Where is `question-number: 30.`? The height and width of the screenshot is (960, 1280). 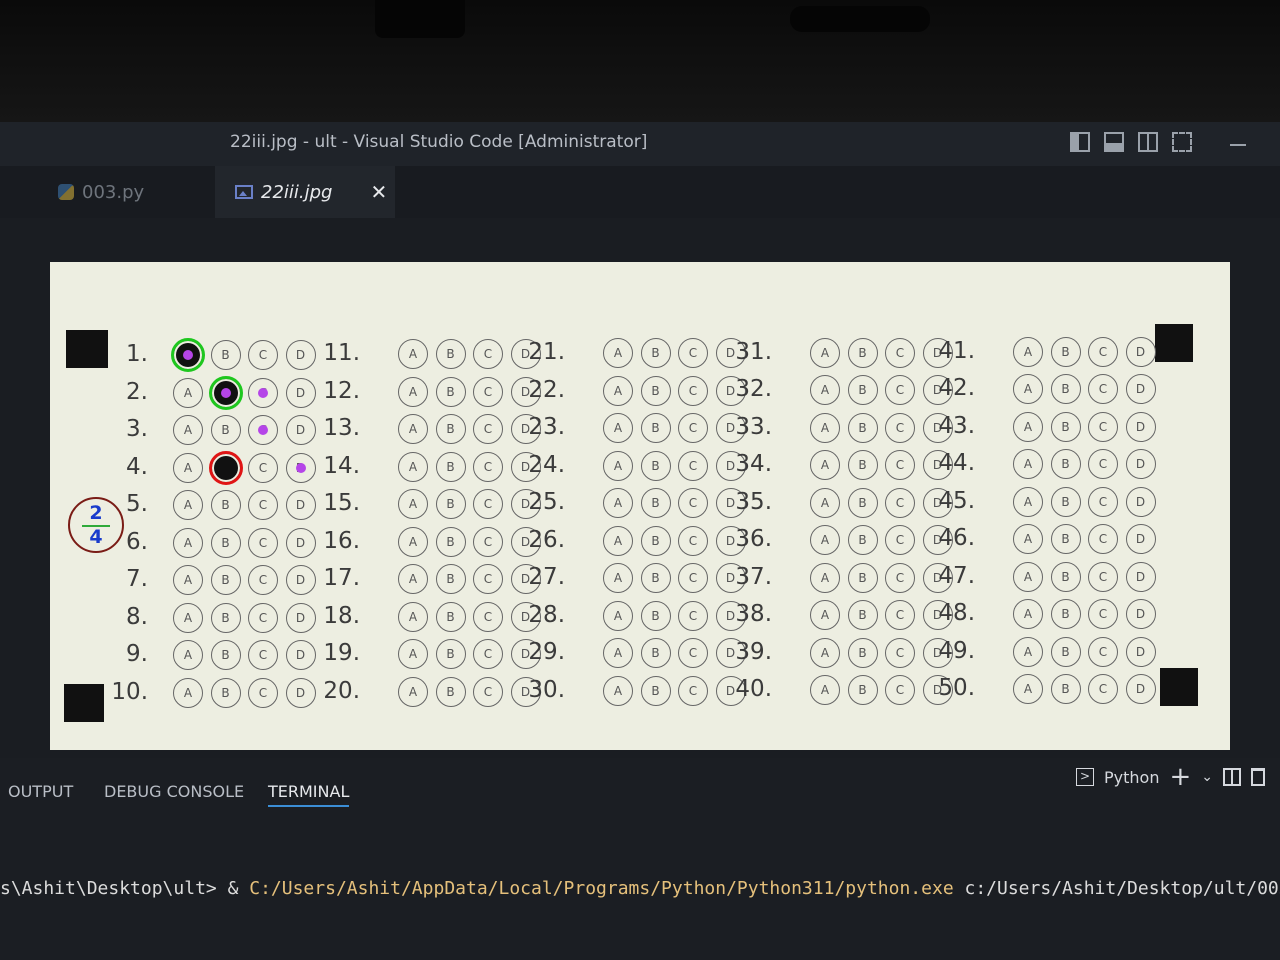
question-number: 30. is located at coordinates (546, 689).